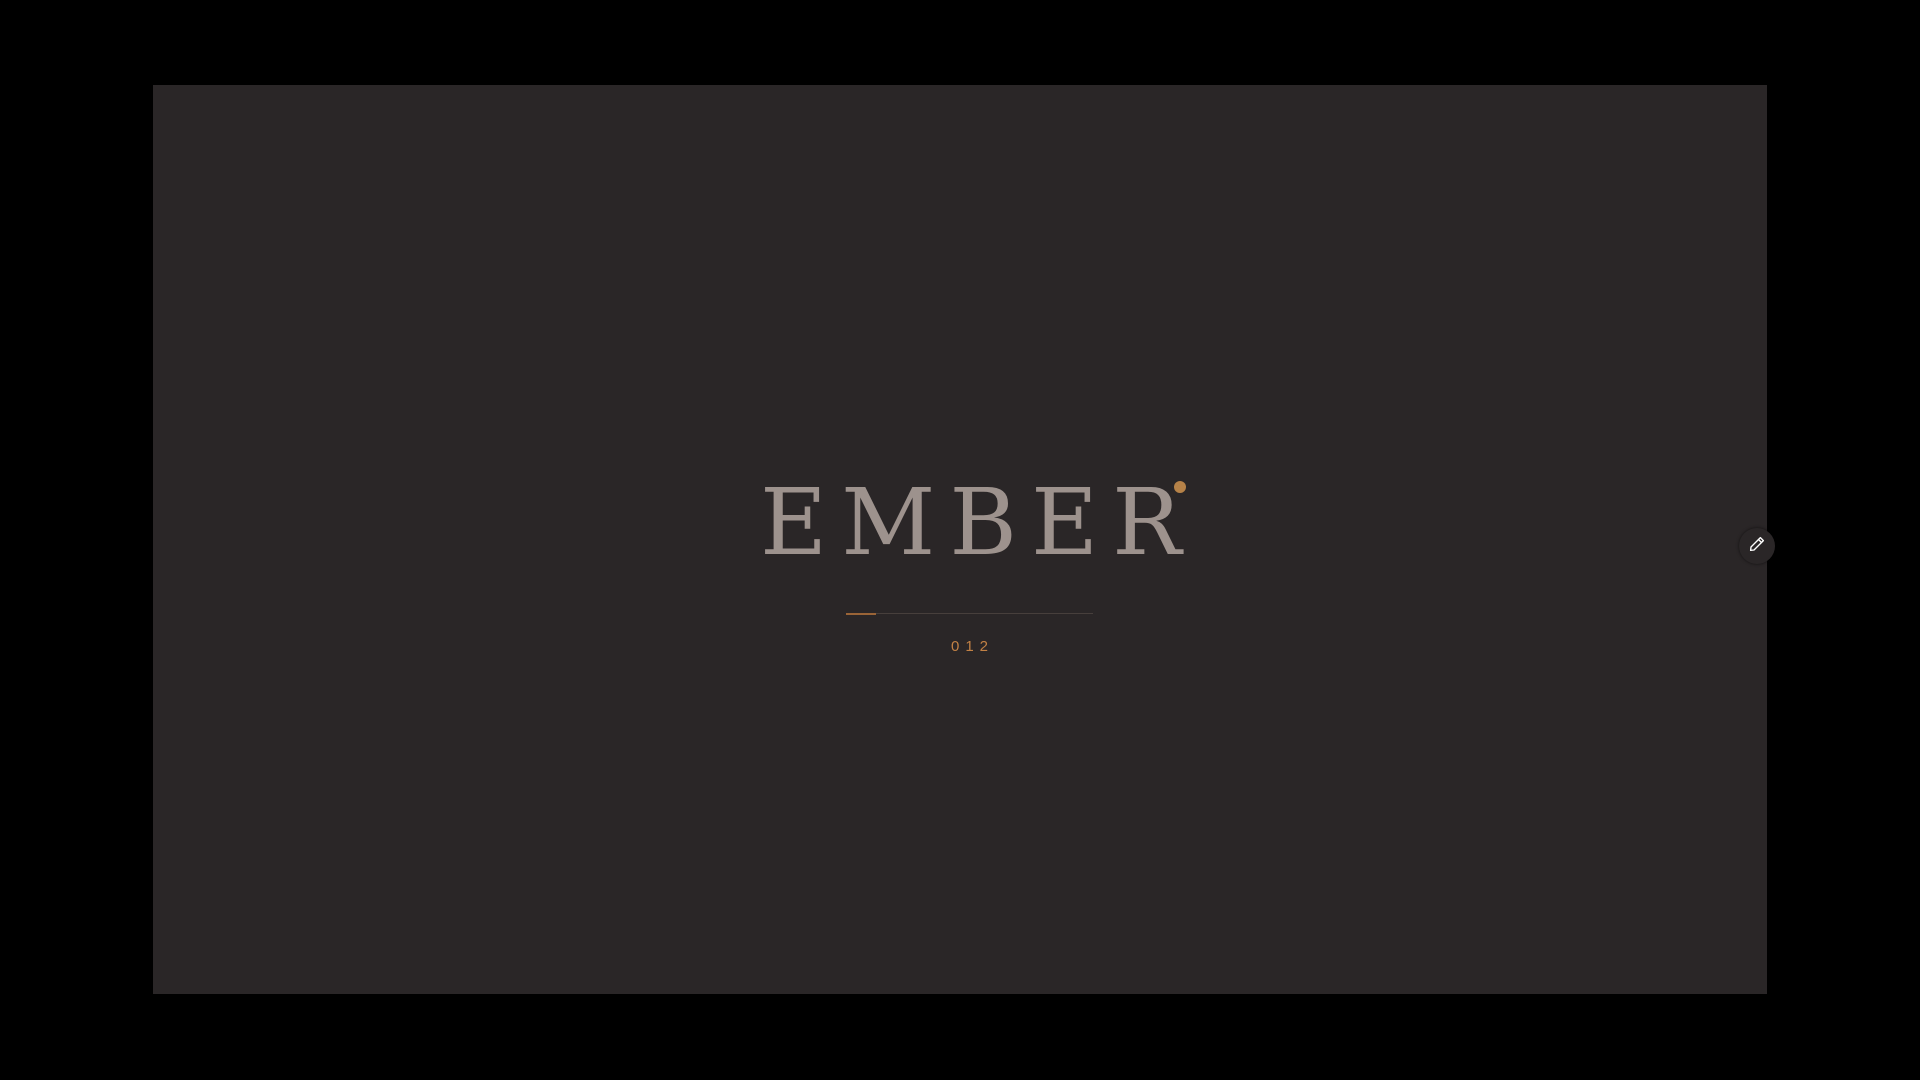  I want to click on progress-bar-fill, so click(861, 613).